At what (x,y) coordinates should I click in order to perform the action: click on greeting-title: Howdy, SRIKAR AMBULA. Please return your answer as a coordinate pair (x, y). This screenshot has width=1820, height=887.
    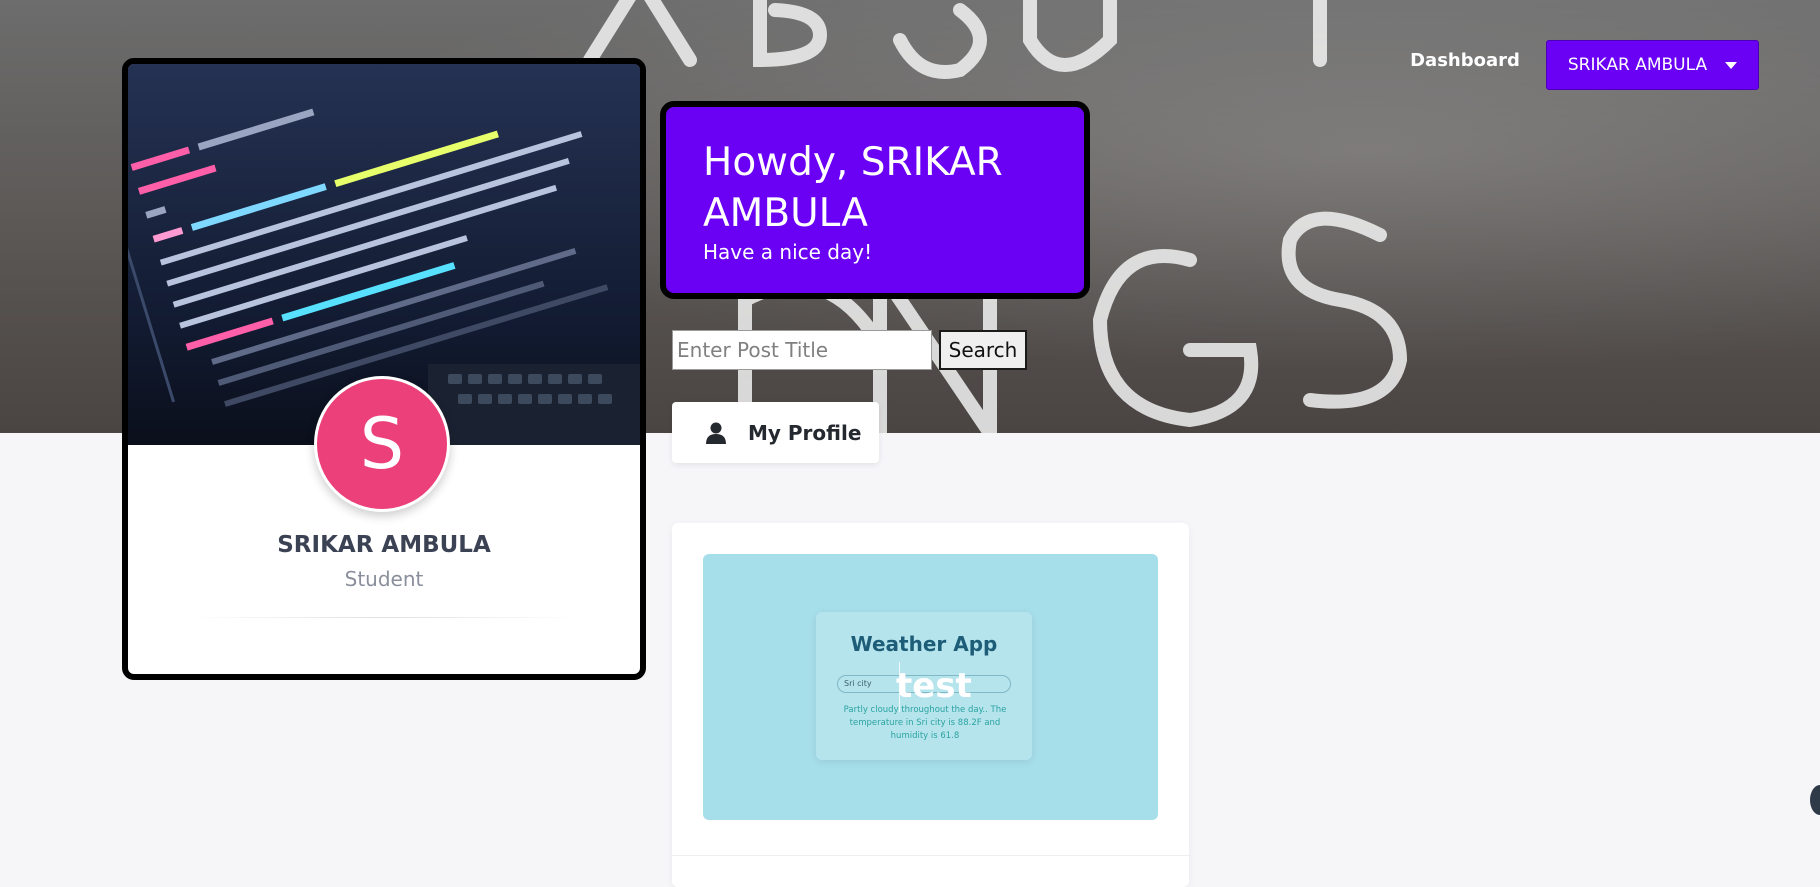
    Looking at the image, I should click on (853, 188).